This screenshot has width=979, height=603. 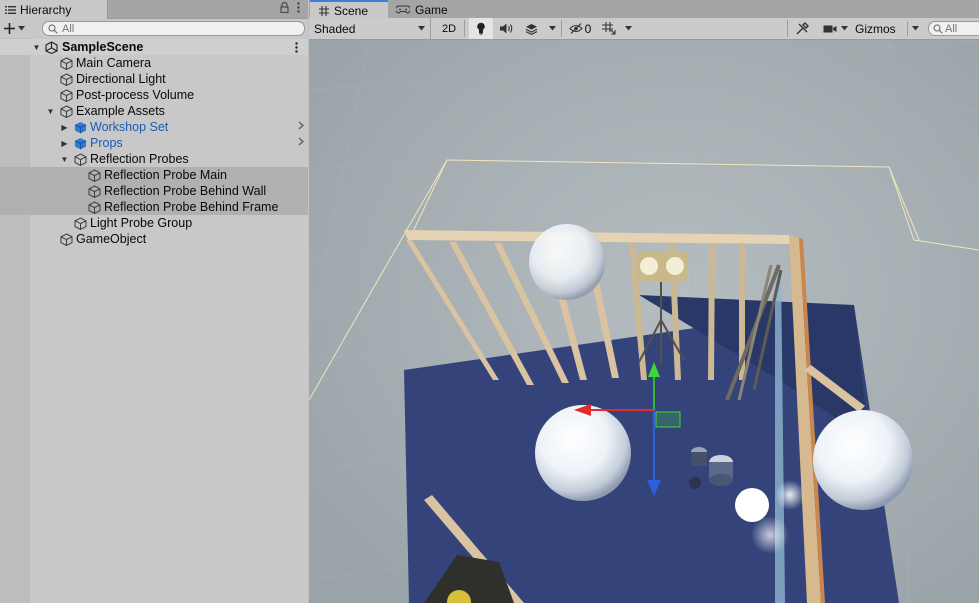 What do you see at coordinates (46, 9) in the screenshot?
I see `tab-label: Hierarchy` at bounding box center [46, 9].